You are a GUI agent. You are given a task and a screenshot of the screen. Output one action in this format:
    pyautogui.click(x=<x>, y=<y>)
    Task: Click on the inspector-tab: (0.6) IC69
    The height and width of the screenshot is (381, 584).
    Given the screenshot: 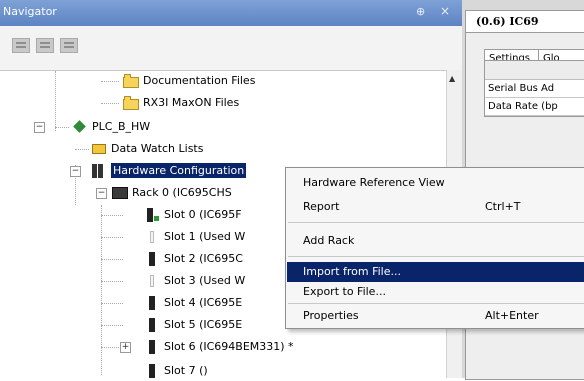 What is the action you would take?
    pyautogui.click(x=524, y=21)
    